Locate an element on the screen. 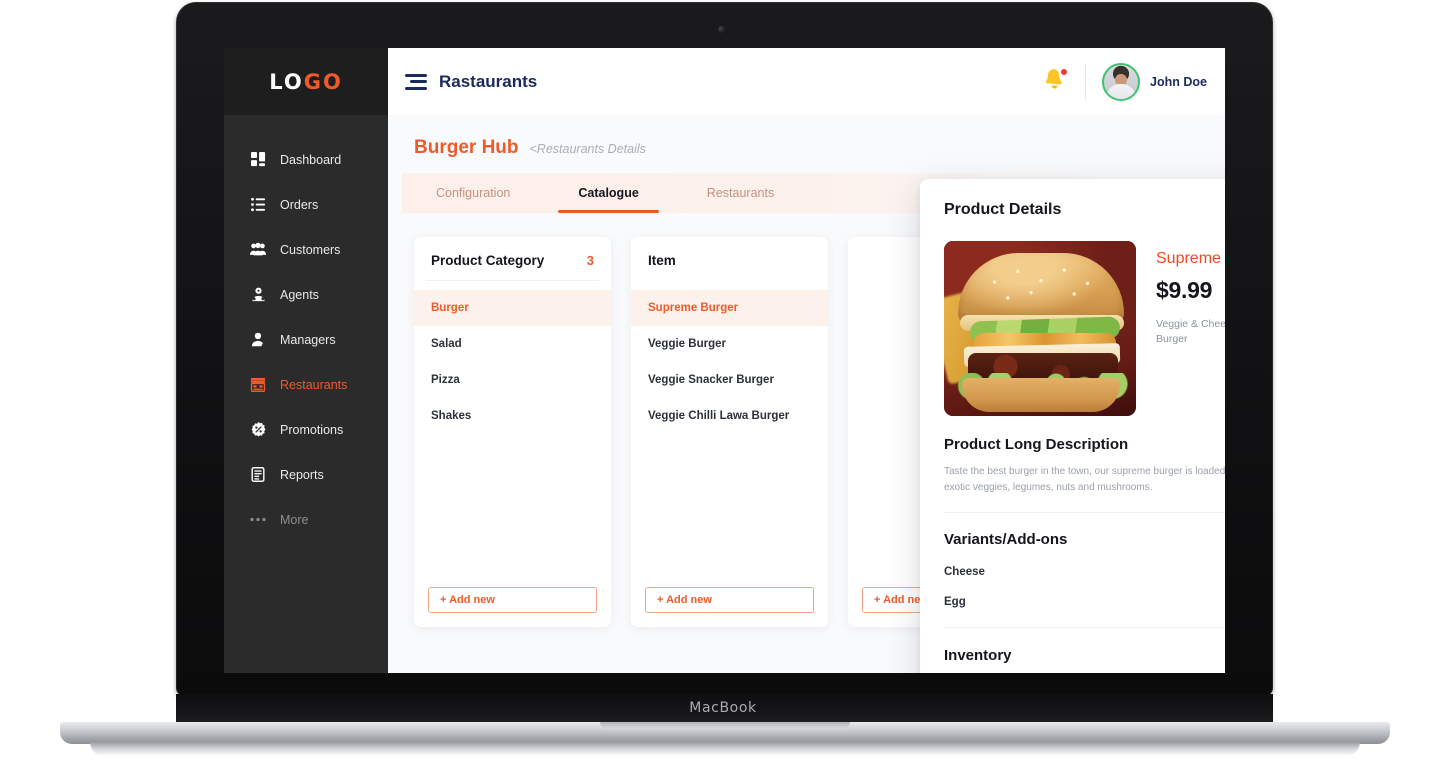  product-short-description: Veggie & Cheese Loaded Supreme Burger is located at coordinates (1190, 332).